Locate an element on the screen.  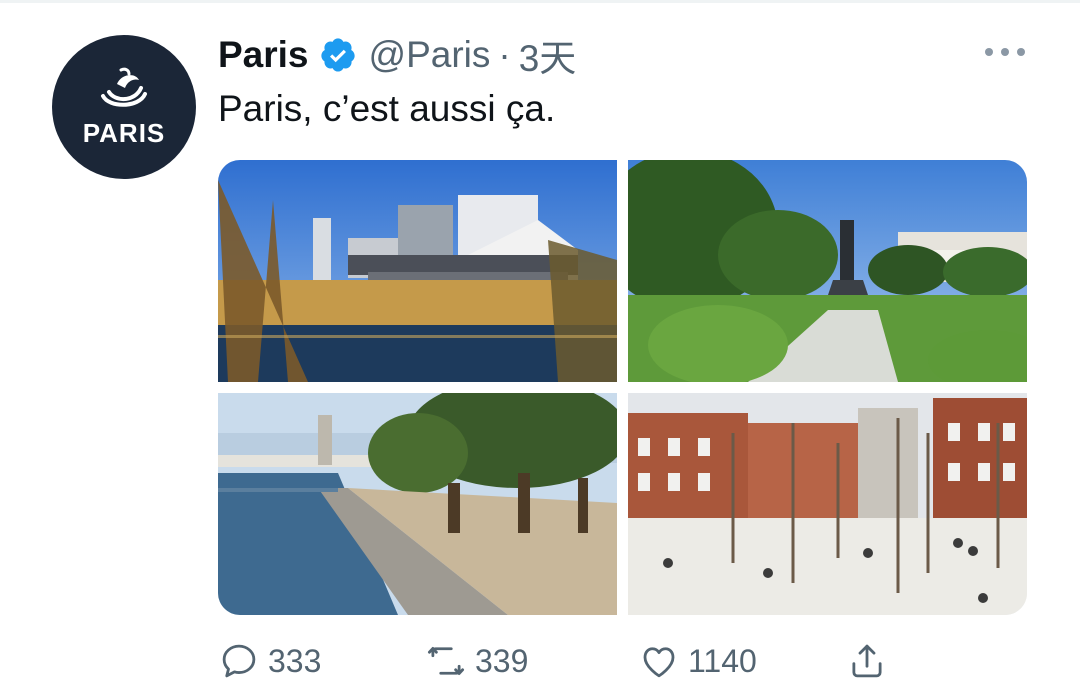
handle: @Paris is located at coordinates (430, 55).